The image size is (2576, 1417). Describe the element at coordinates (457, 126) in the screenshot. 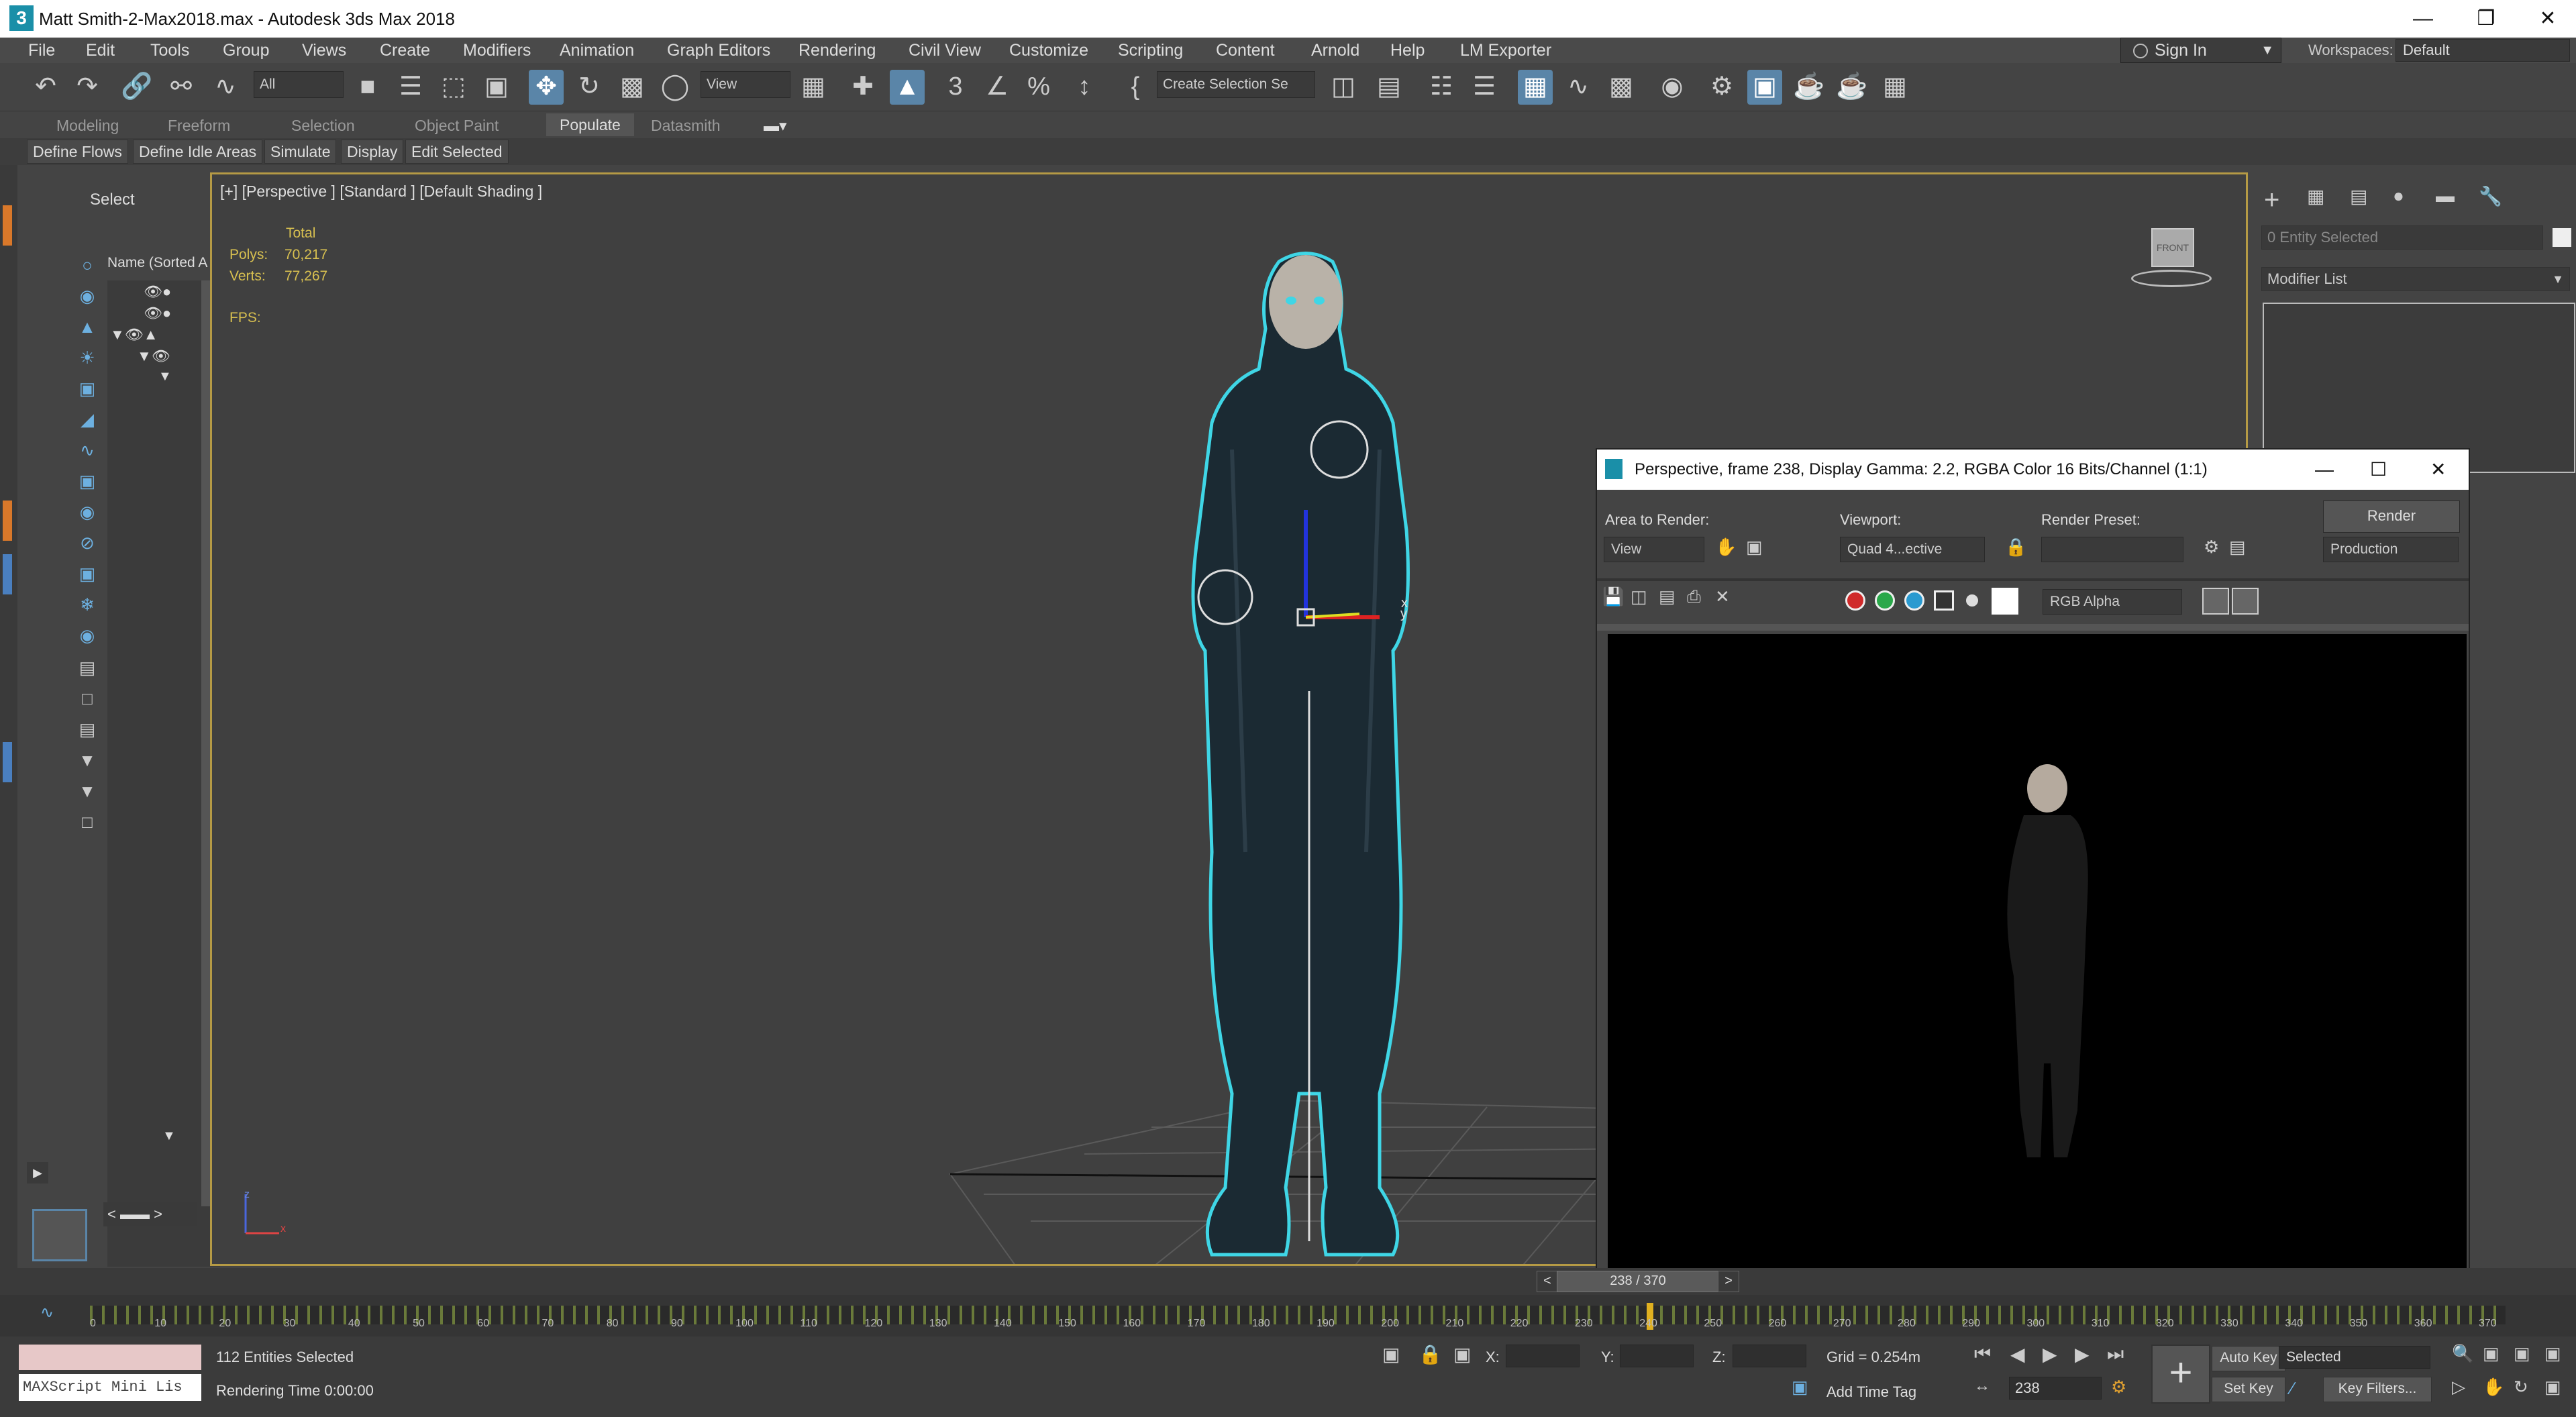

I see `tab-object-paint: Object Paint` at that location.